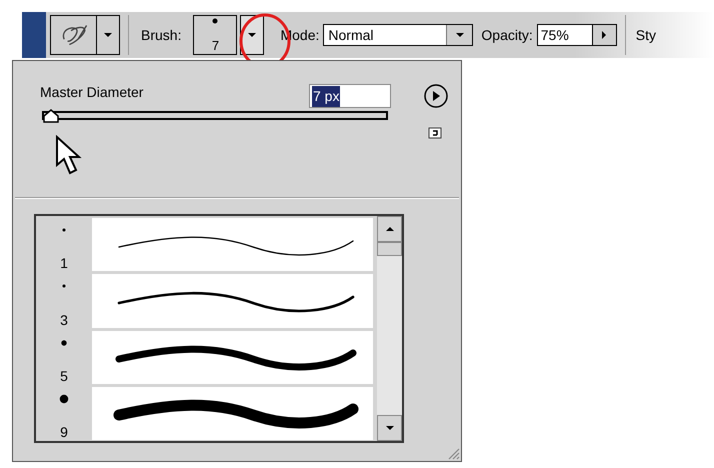  What do you see at coordinates (64, 319) in the screenshot?
I see `brush-size: 3` at bounding box center [64, 319].